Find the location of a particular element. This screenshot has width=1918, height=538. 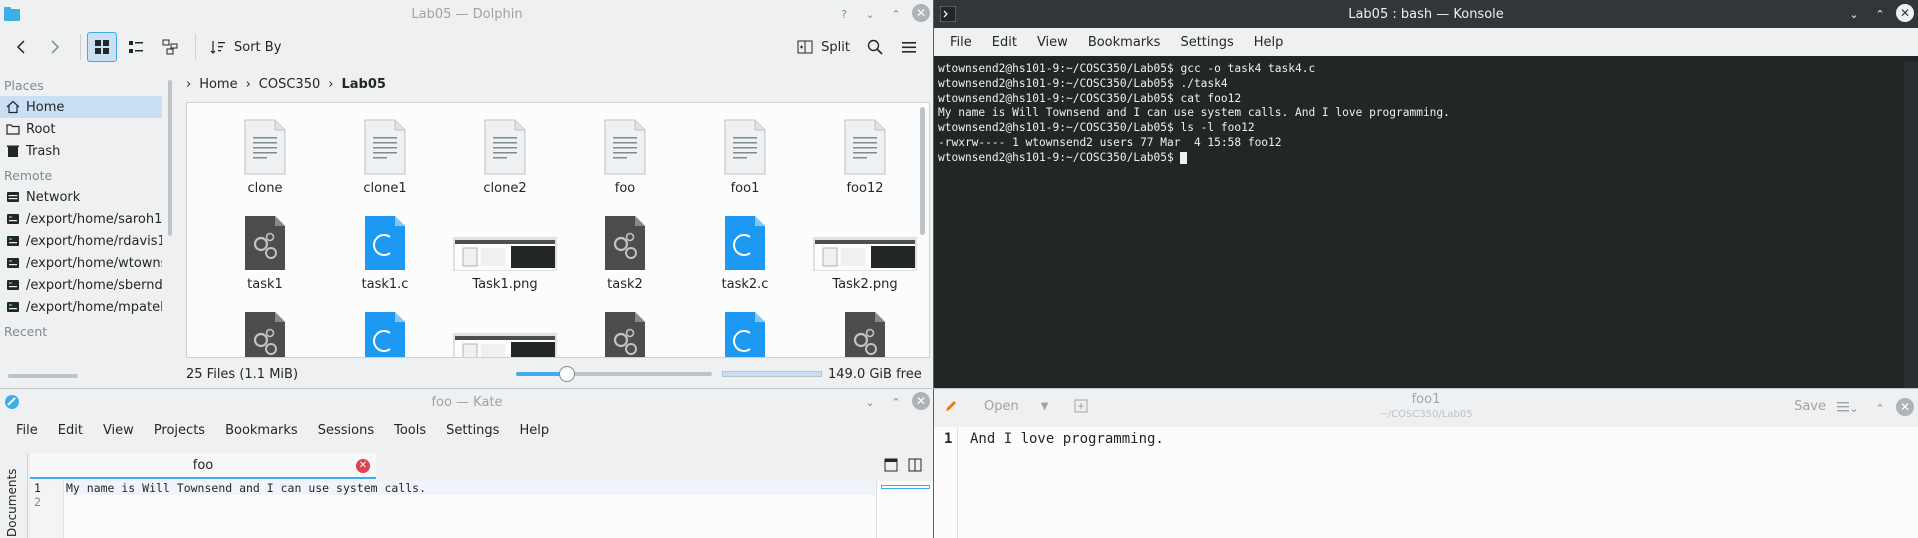

file-item: clone1 is located at coordinates (385, 161).